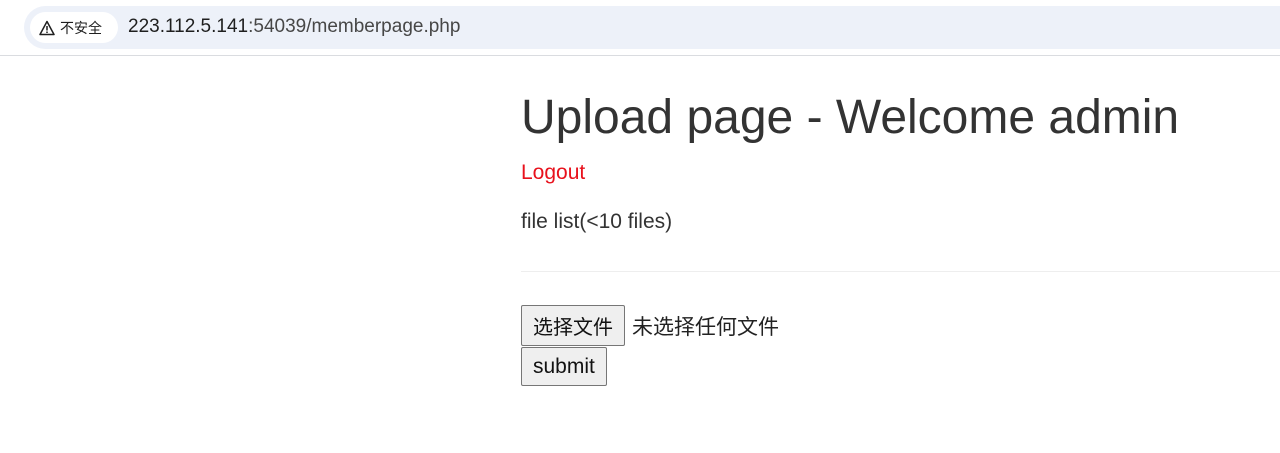 This screenshot has height=453, width=1280. What do you see at coordinates (900, 271) in the screenshot?
I see `divider` at bounding box center [900, 271].